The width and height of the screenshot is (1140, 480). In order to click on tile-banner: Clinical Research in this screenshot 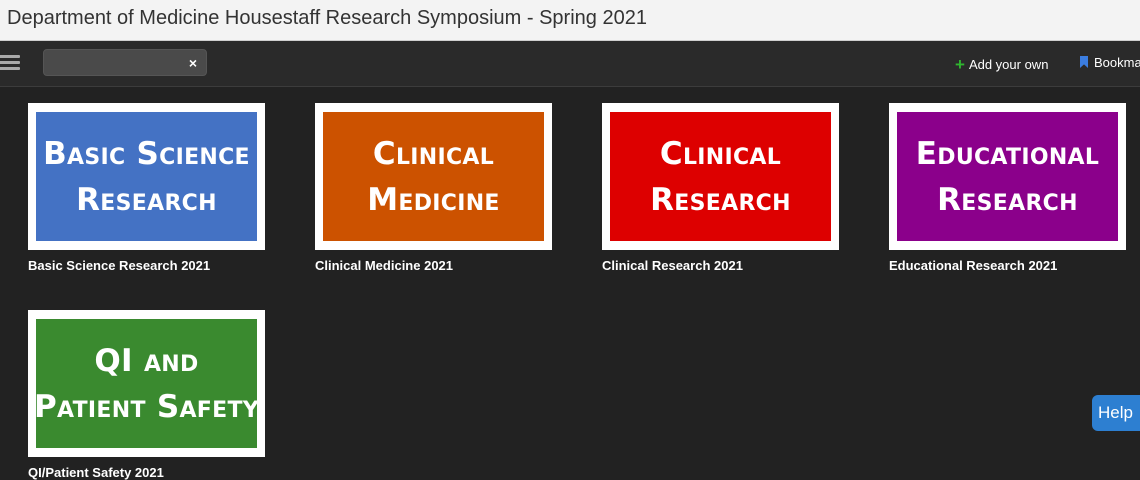, I will do `click(720, 176)`.